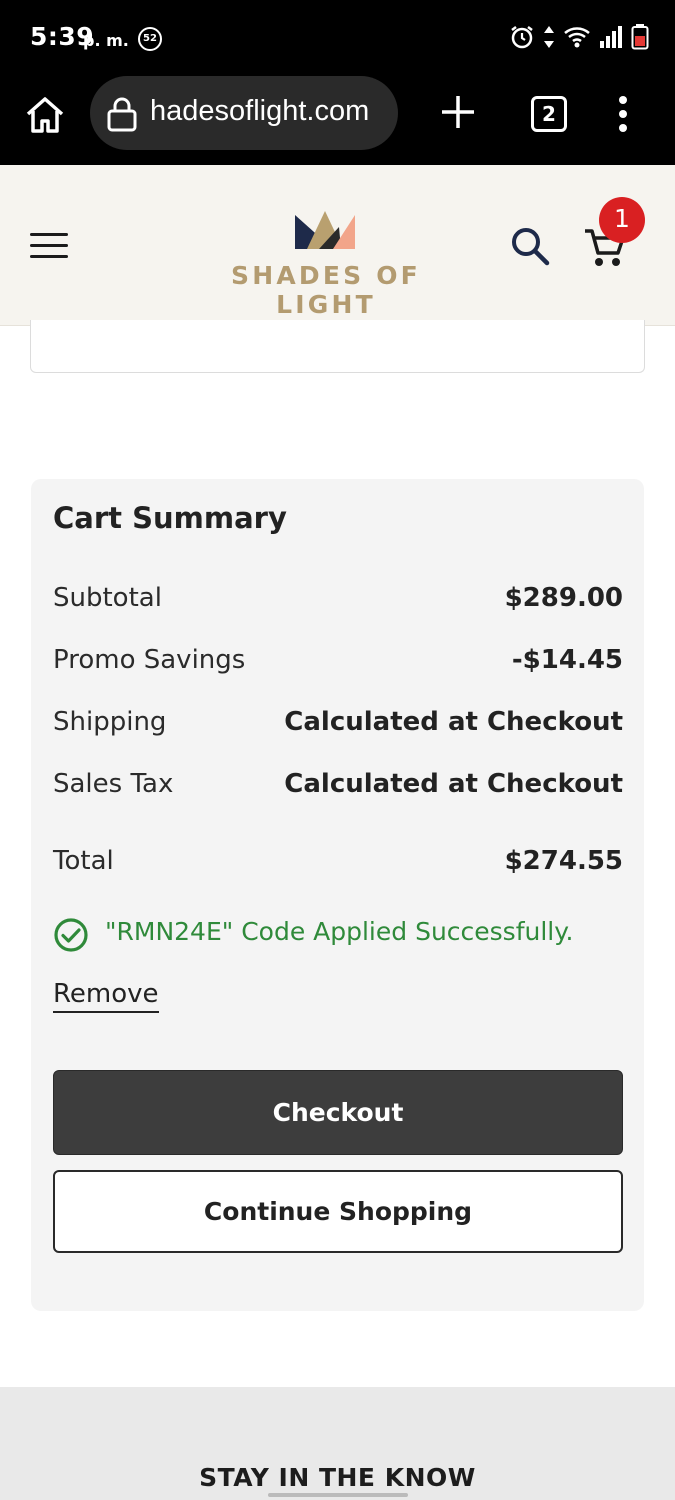  What do you see at coordinates (563, 861) in the screenshot?
I see `total-value: $274.55` at bounding box center [563, 861].